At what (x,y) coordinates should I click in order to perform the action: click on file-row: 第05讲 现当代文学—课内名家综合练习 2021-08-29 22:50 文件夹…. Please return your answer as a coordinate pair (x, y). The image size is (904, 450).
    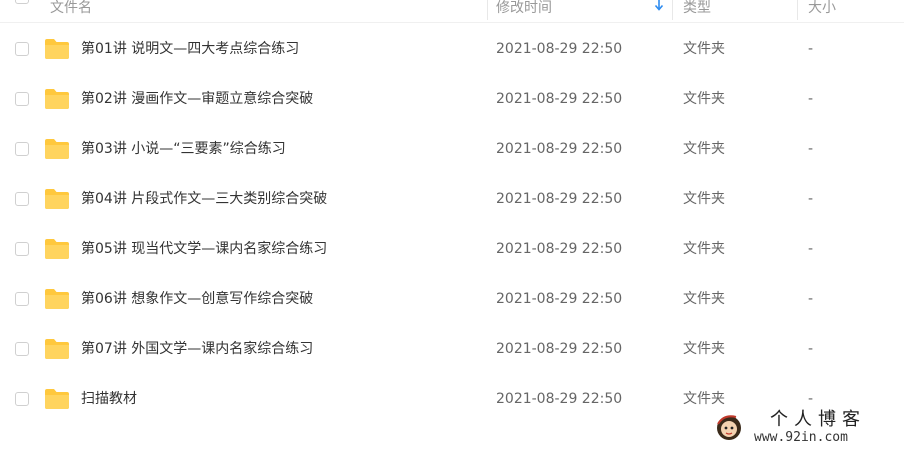
    Looking at the image, I should click on (452, 249).